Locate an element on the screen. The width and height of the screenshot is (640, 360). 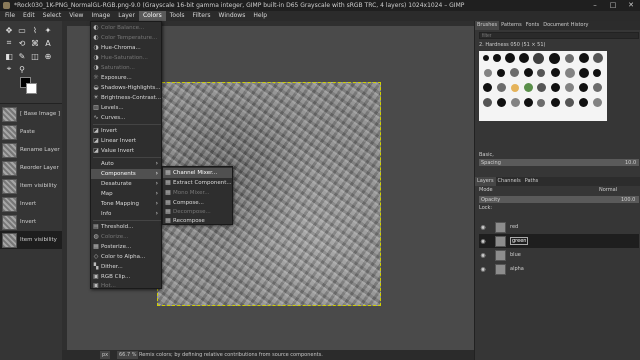
tab-layers: Layers is located at coordinates (485, 181).